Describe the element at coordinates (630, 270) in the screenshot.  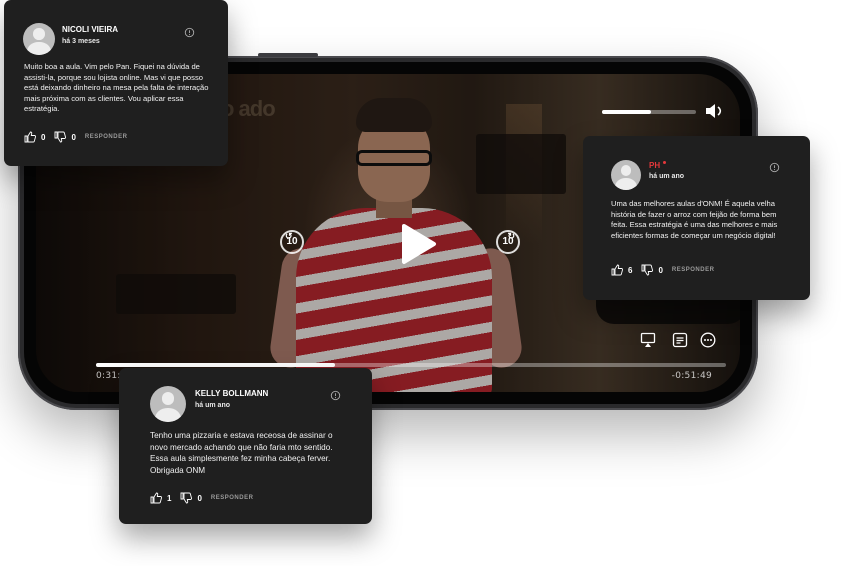
I see `like-count: 6` at that location.